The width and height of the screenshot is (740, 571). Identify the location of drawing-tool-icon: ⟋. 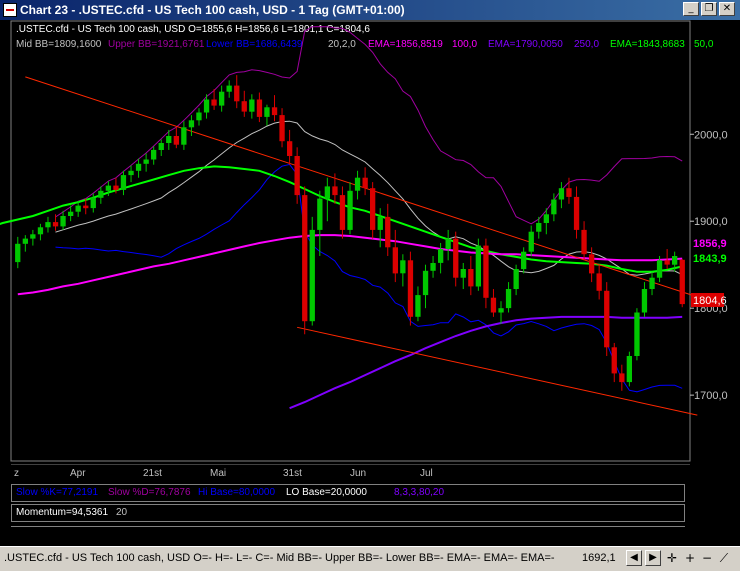
(724, 558).